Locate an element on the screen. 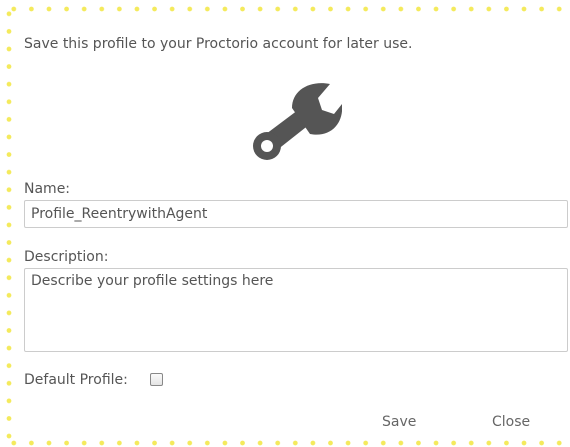 This screenshot has height=447, width=570. wrench-icon is located at coordinates (297, 121).